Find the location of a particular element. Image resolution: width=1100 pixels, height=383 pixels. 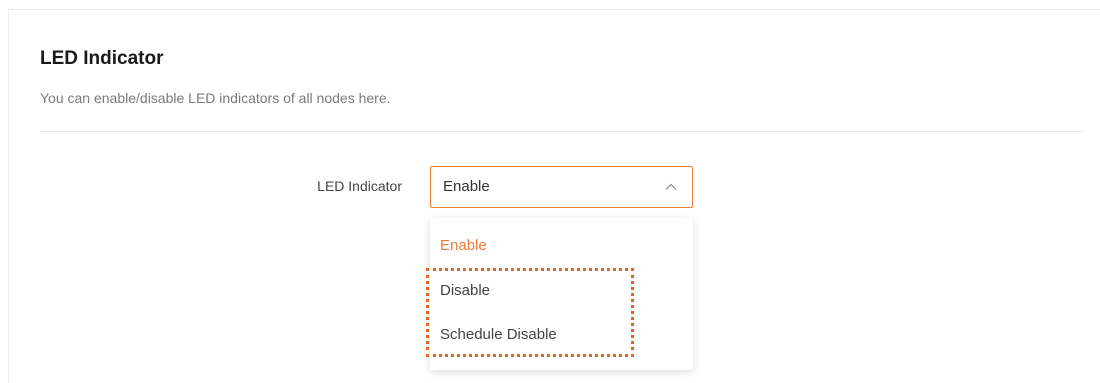

led-indicator-select: Enable is located at coordinates (561, 187).